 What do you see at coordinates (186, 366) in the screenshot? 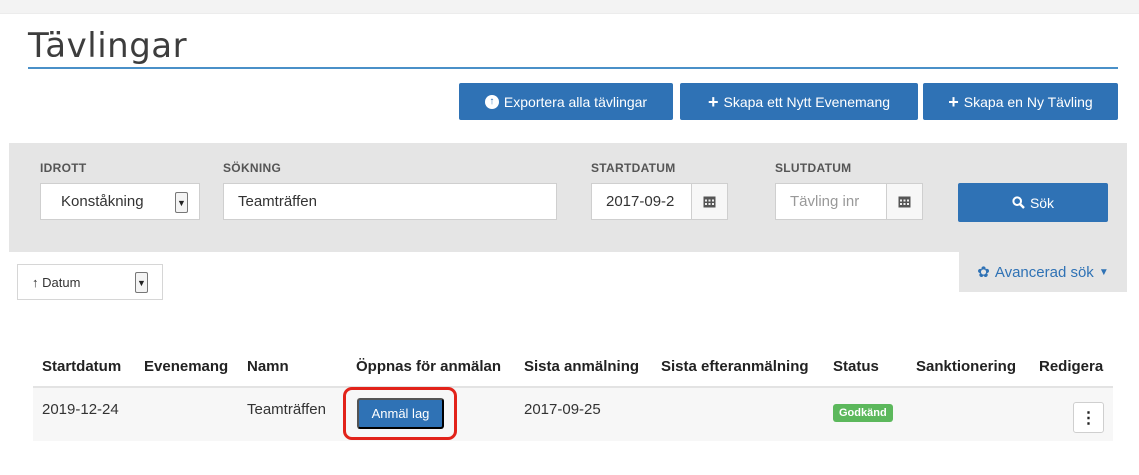
I see `column-header: Evenemang` at bounding box center [186, 366].